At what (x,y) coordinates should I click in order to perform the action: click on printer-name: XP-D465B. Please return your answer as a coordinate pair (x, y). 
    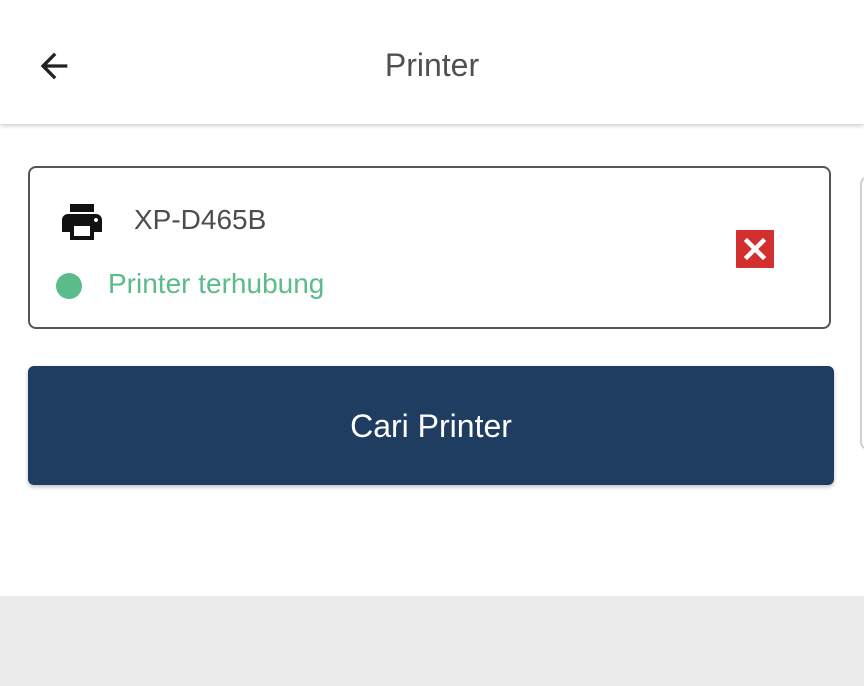
    Looking at the image, I should click on (200, 219).